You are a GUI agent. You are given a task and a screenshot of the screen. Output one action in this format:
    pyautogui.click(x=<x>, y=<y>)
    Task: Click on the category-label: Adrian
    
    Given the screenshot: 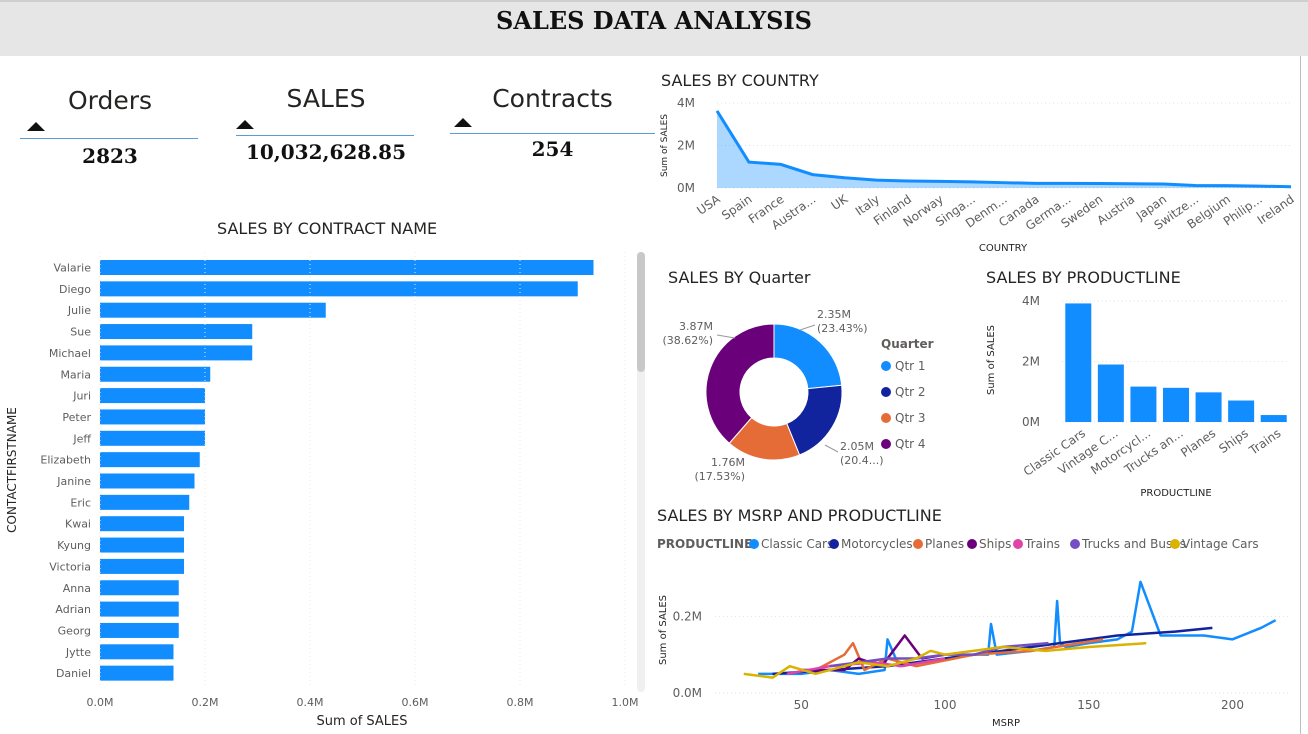 What is the action you would take?
    pyautogui.click(x=73, y=609)
    